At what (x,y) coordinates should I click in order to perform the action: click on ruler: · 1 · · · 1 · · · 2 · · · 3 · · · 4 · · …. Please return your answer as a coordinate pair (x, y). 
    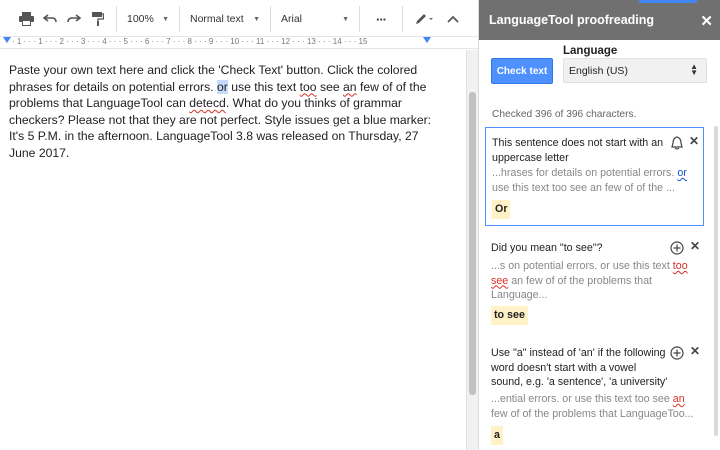
    Looking at the image, I should click on (239, 42).